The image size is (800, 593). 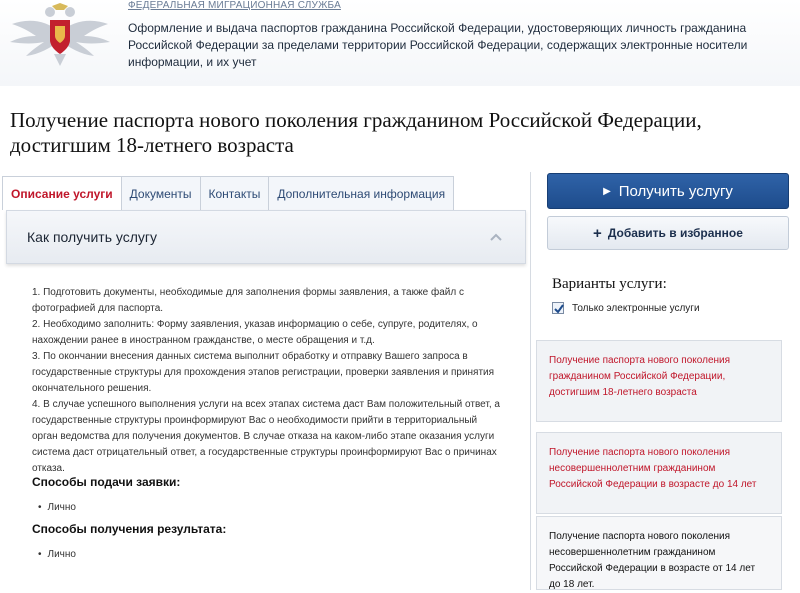 What do you see at coordinates (597, 233) in the screenshot?
I see `plus-icon: +` at bounding box center [597, 233].